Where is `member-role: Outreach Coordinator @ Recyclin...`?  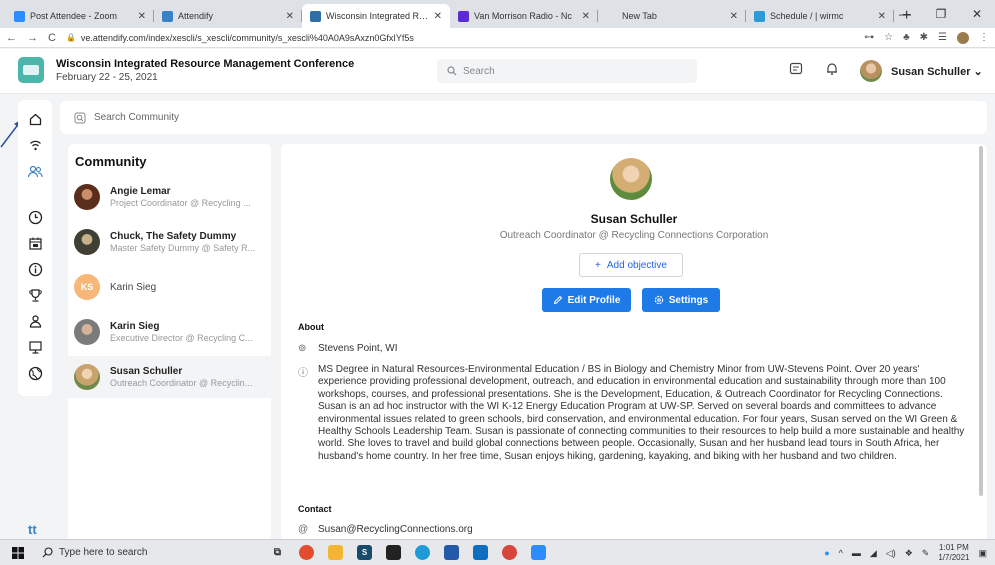
member-role: Outreach Coordinator @ Recyclin... is located at coordinates (181, 383).